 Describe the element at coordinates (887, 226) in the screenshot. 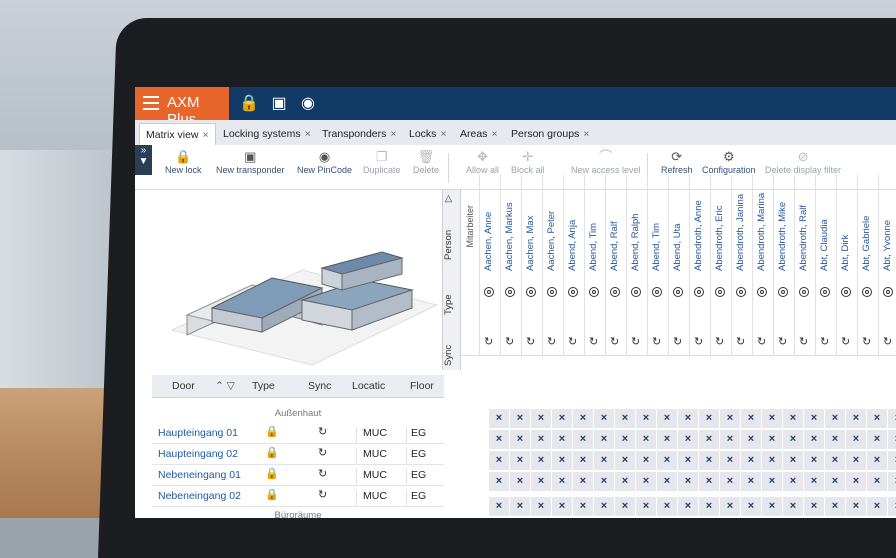

I see `person-name: Abt, Yvonne` at that location.